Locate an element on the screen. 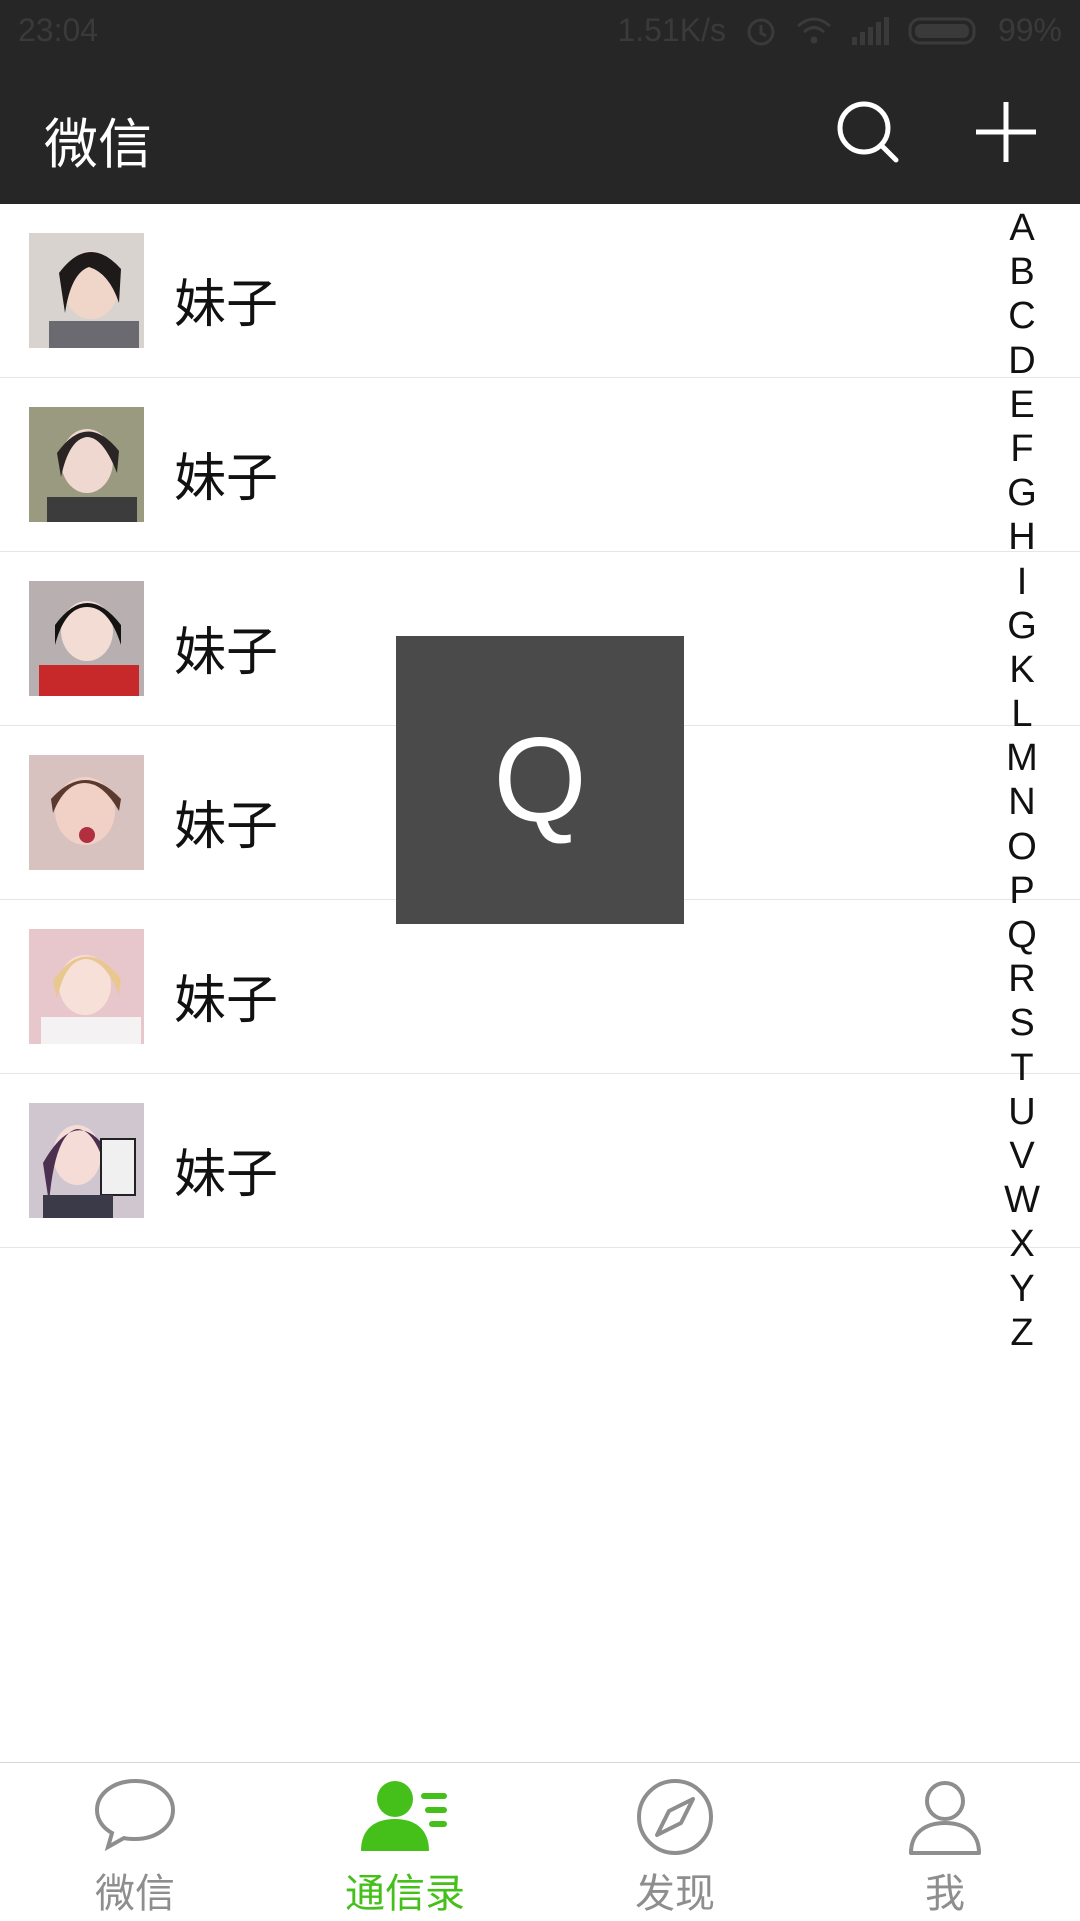  person-icon is located at coordinates (945, 1818).